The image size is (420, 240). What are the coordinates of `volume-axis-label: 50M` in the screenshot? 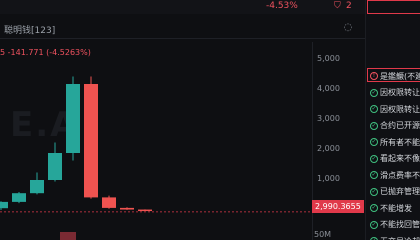 It's located at (323, 234).